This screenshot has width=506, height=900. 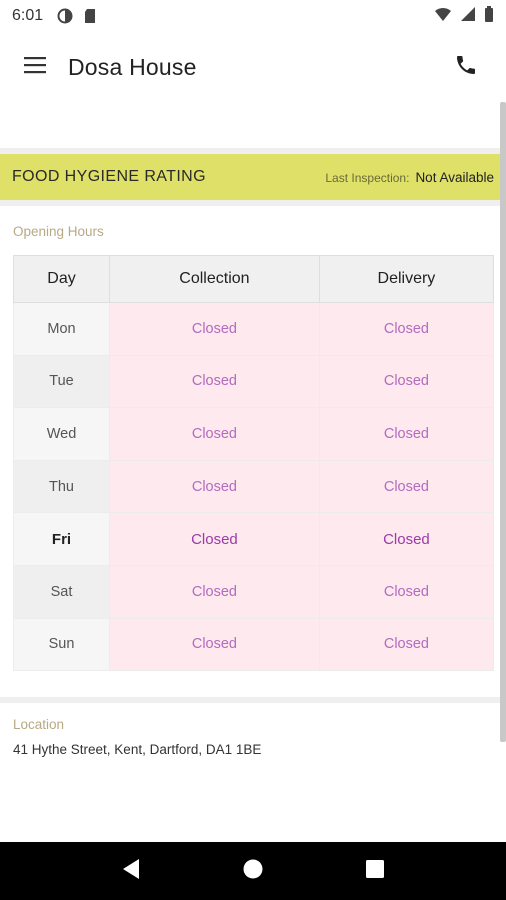 I want to click on call-button, so click(x=466, y=67).